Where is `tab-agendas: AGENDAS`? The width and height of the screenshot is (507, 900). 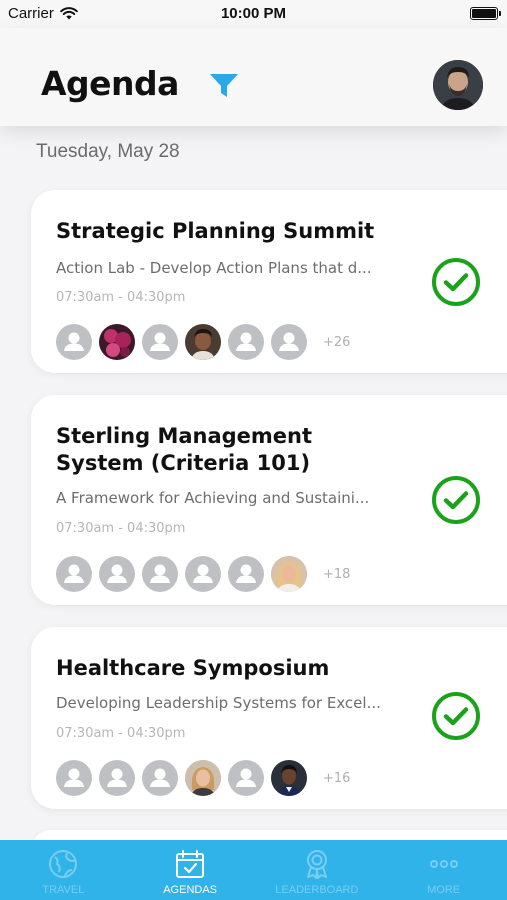 tab-agendas: AGENDAS is located at coordinates (190, 870).